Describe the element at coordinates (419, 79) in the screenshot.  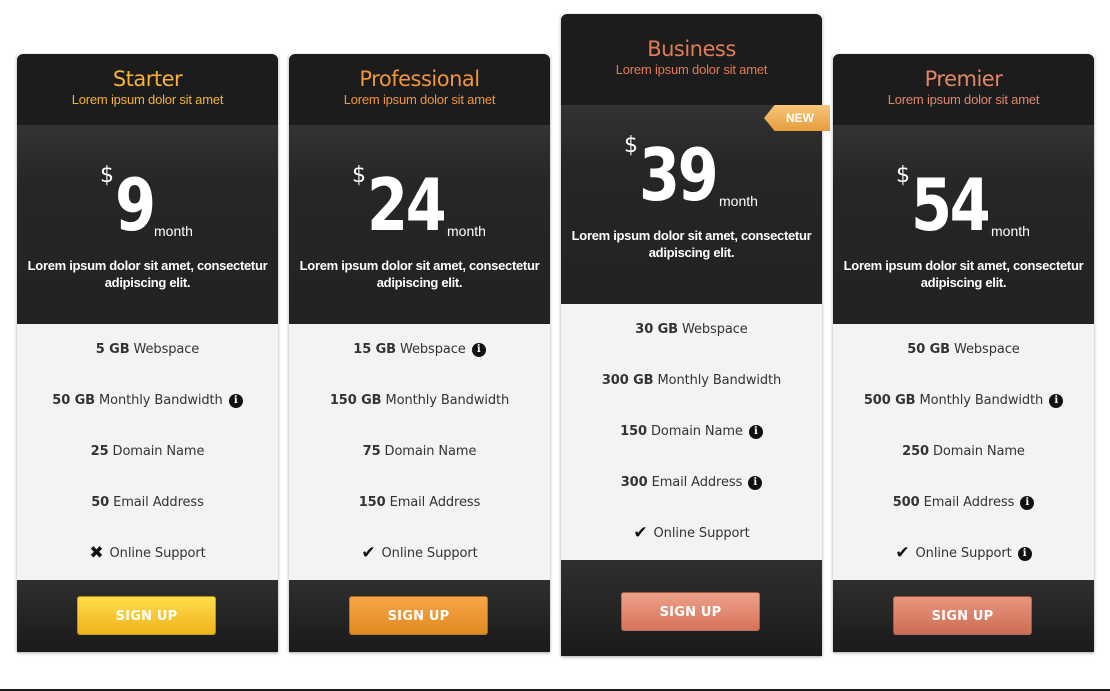
I see `plan-name: Professional` at that location.